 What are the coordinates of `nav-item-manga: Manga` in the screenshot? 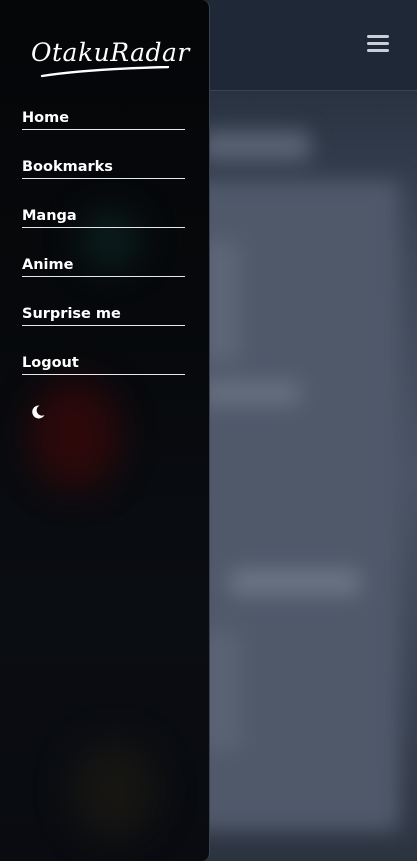 It's located at (103, 229).